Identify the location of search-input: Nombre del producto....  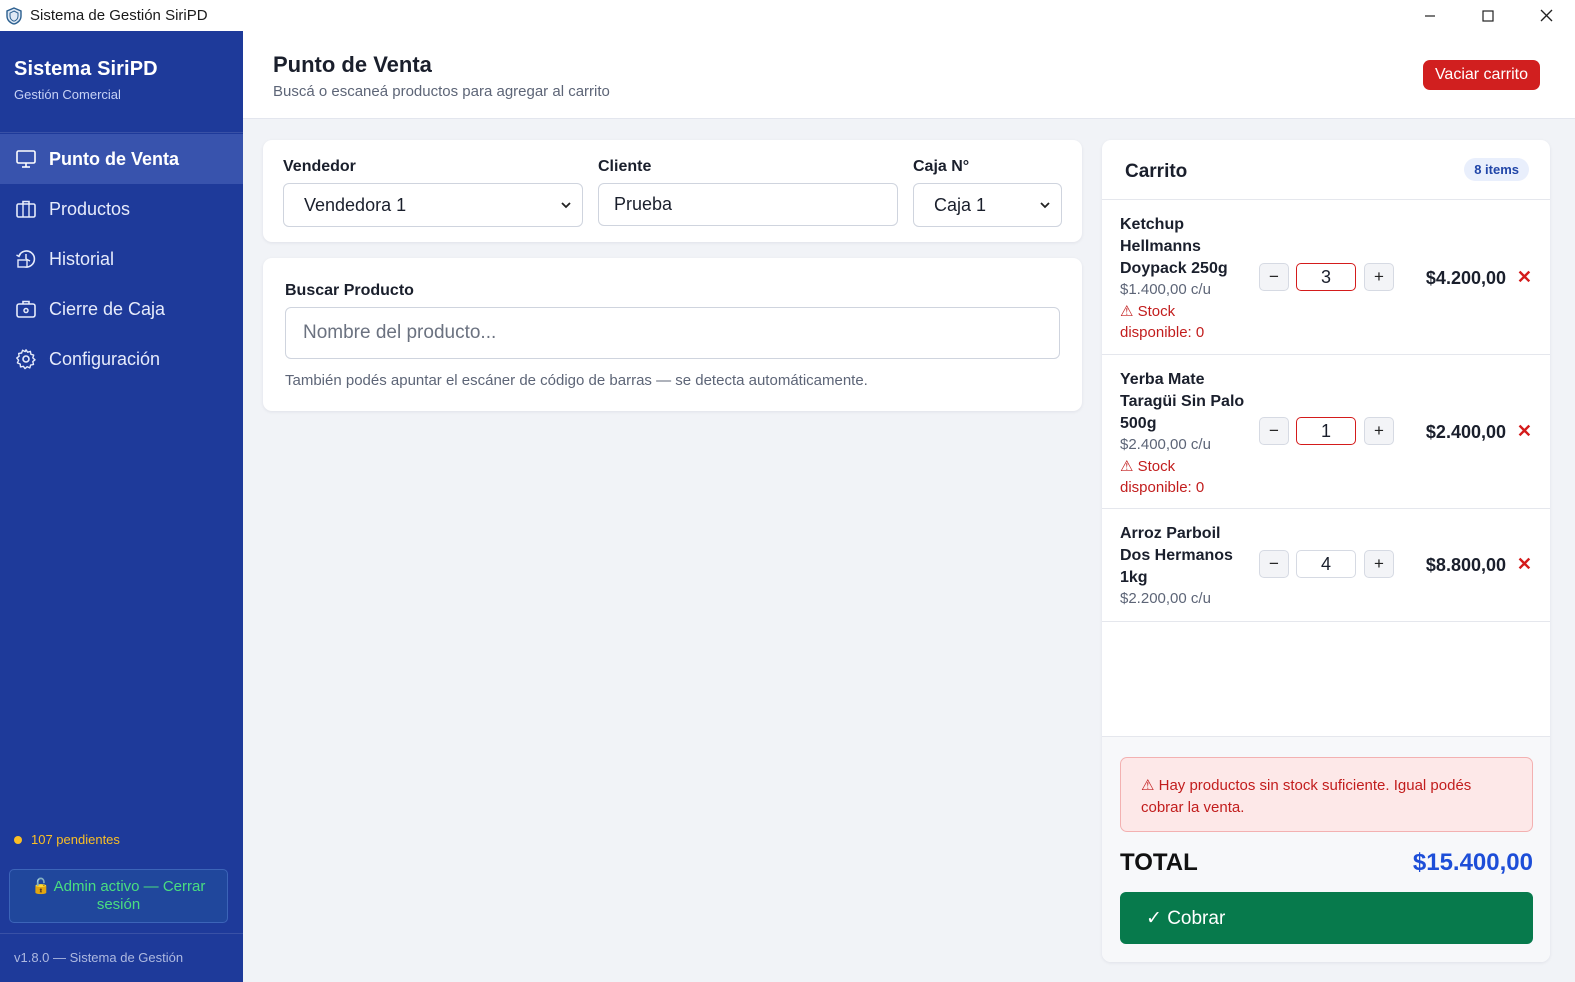
(672, 333).